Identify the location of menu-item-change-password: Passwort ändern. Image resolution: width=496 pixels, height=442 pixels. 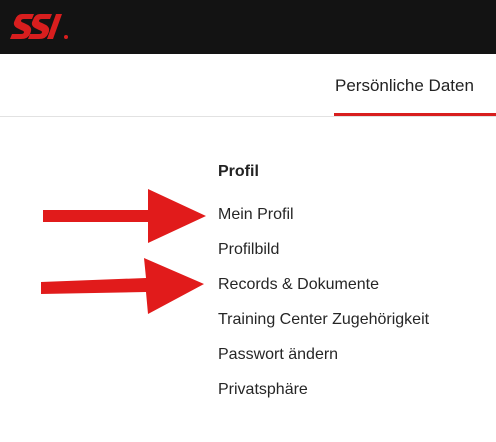
(278, 355).